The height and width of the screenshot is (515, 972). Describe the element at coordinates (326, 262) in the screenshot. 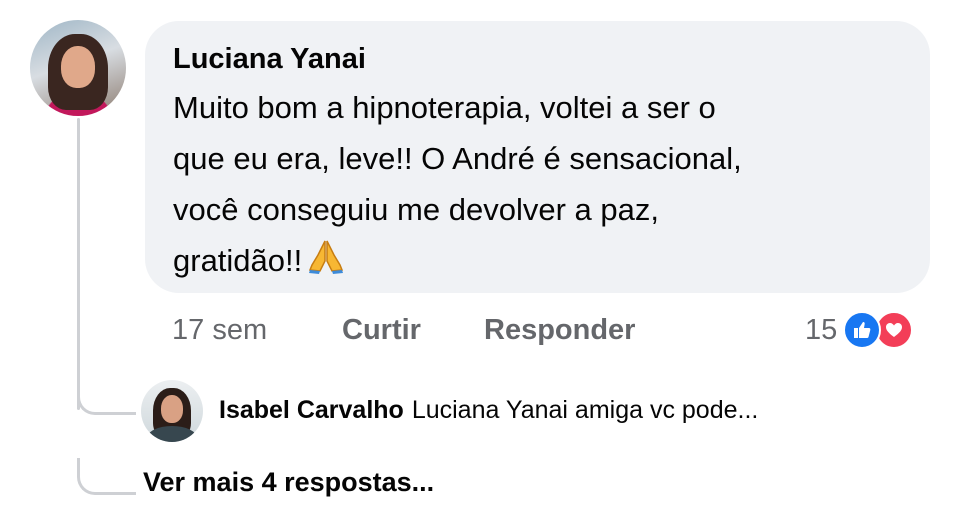

I see `folded-hands-icon` at that location.